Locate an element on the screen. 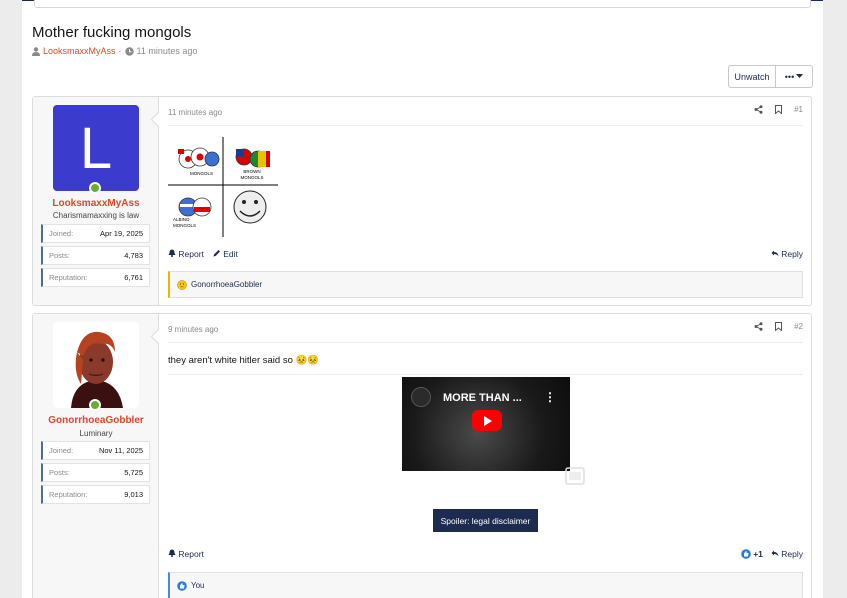  edit-button: Edit is located at coordinates (225, 254).